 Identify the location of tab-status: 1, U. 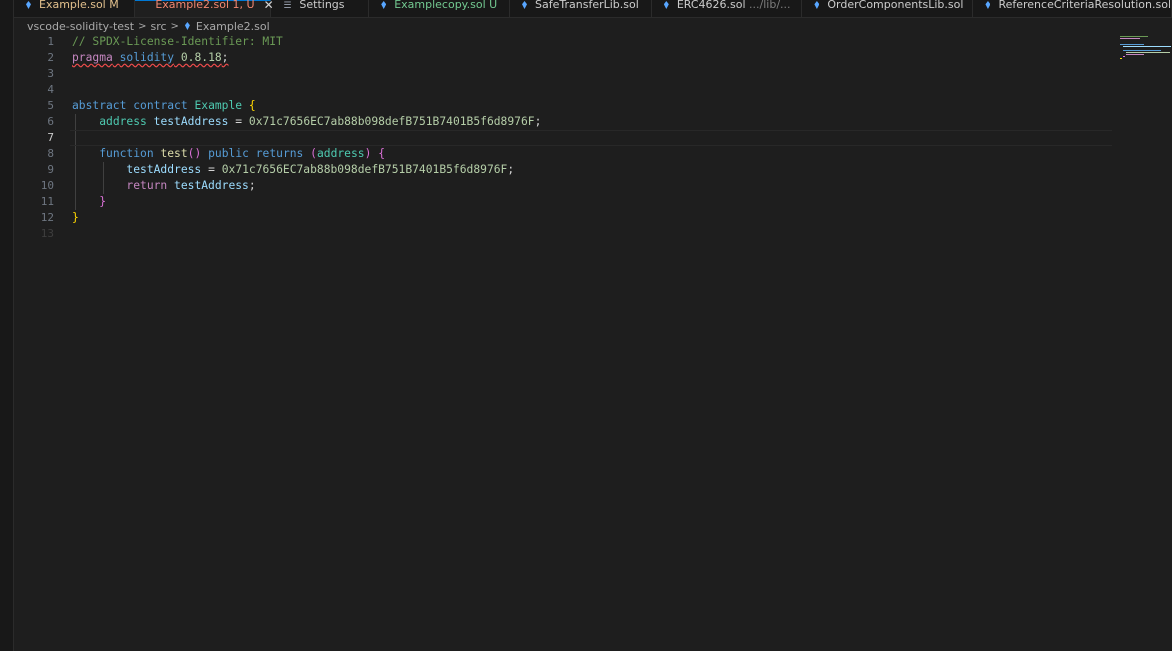
(243, 5).